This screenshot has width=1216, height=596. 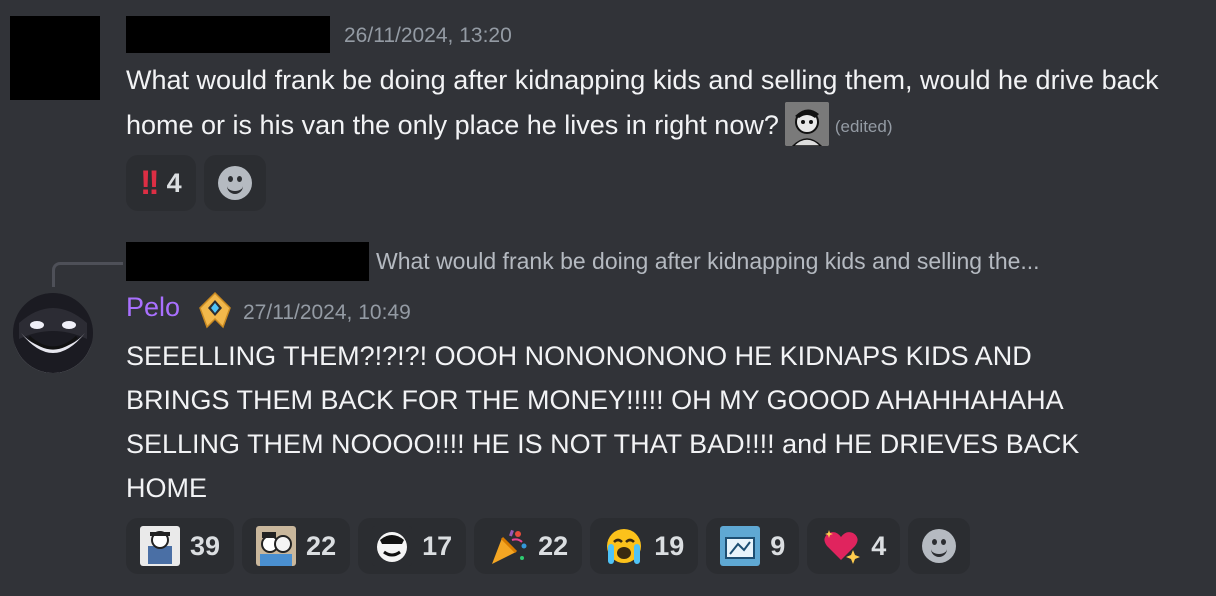 I want to click on message-timestamp: 27/11/2024, 10:49, so click(x=327, y=313).